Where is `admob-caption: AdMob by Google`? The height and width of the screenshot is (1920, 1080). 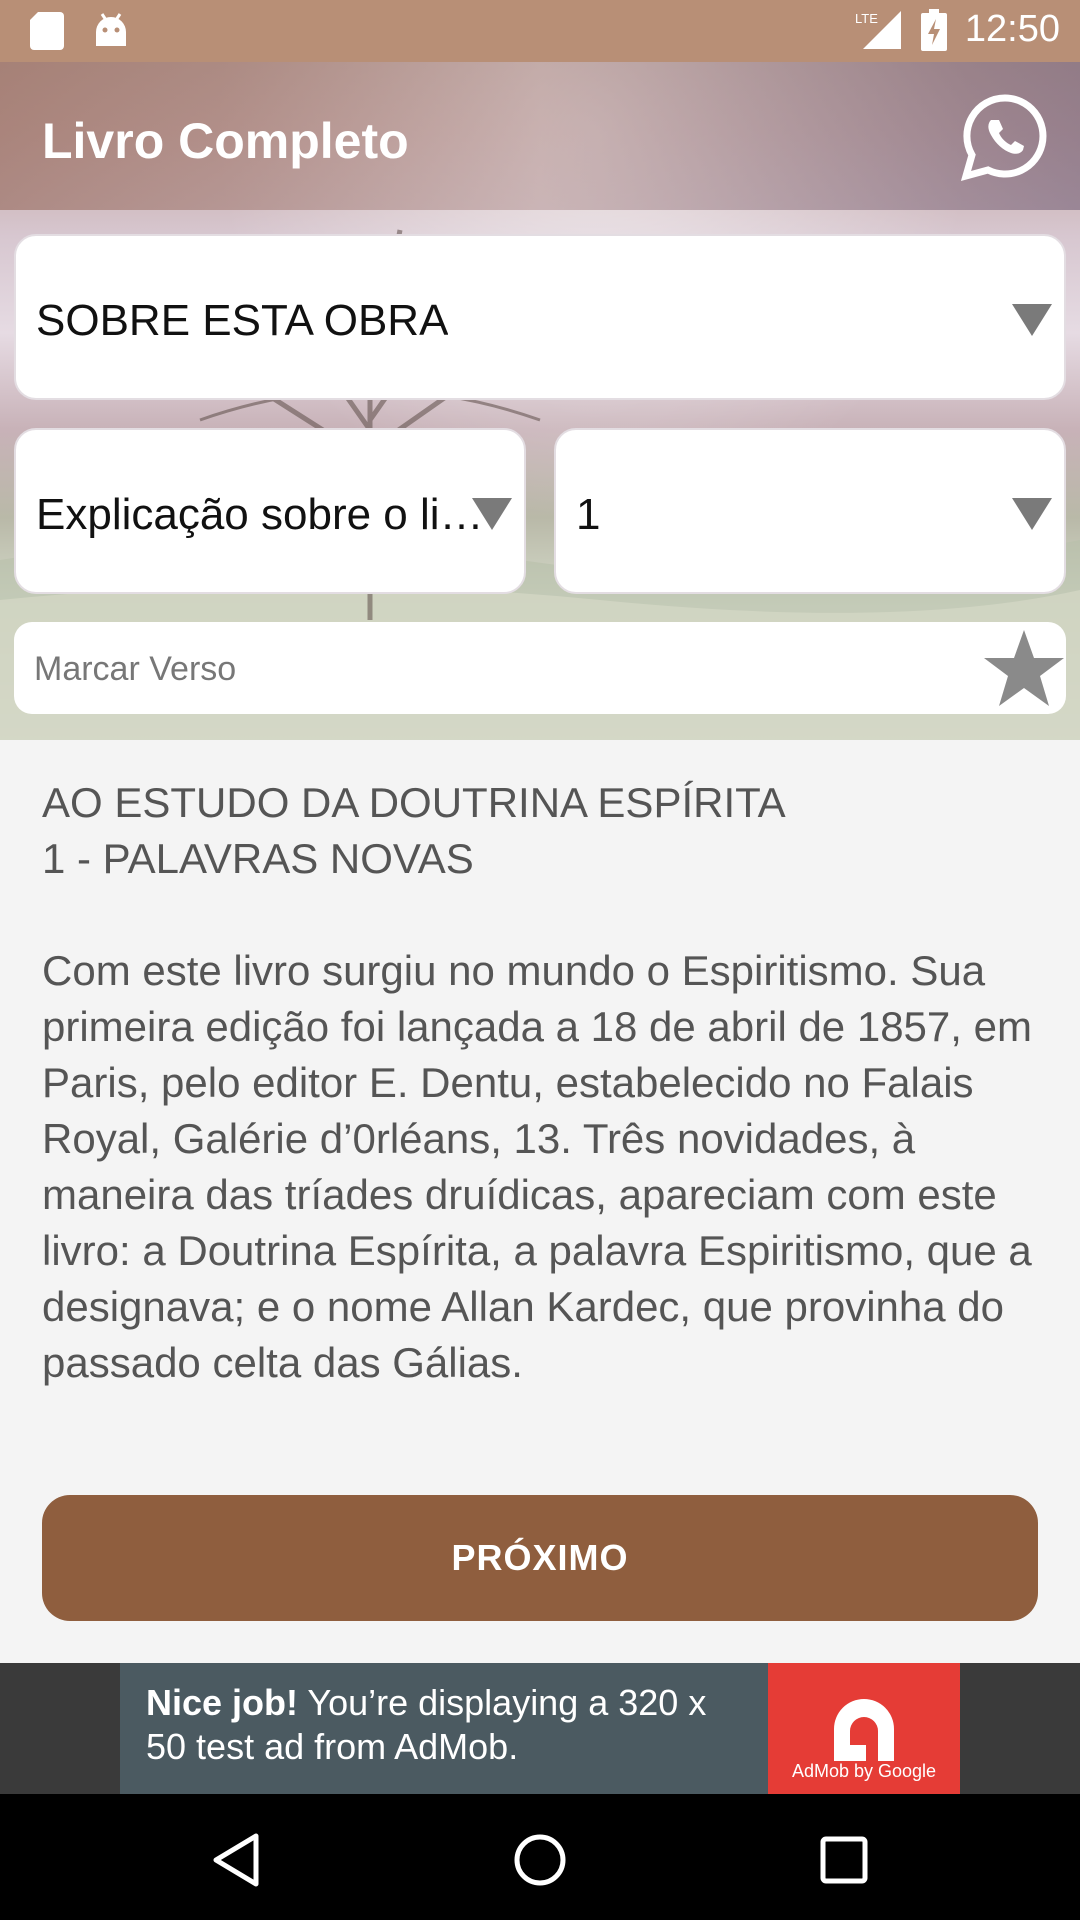 admob-caption: AdMob by Google is located at coordinates (864, 1771).